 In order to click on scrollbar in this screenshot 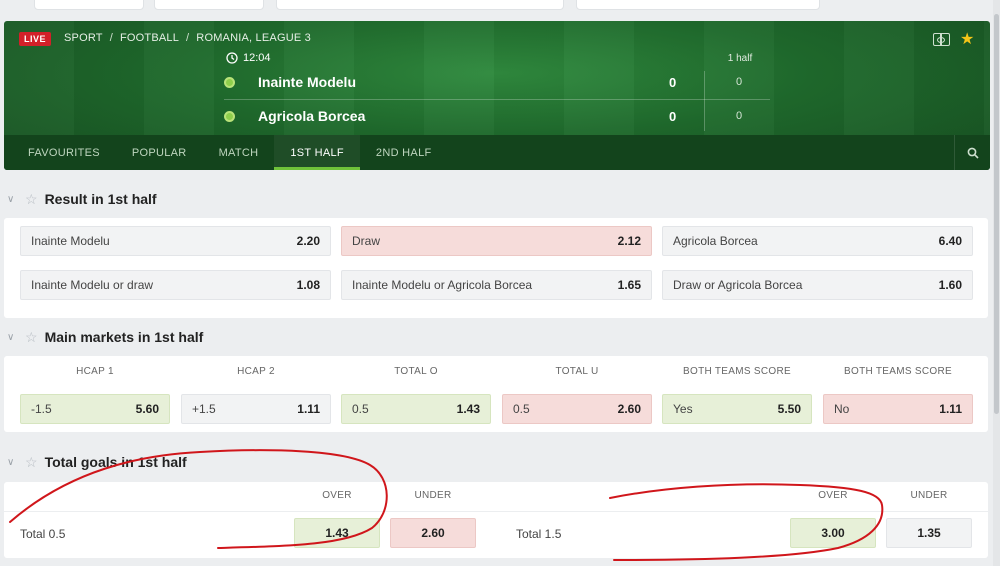, I will do `click(996, 283)`.